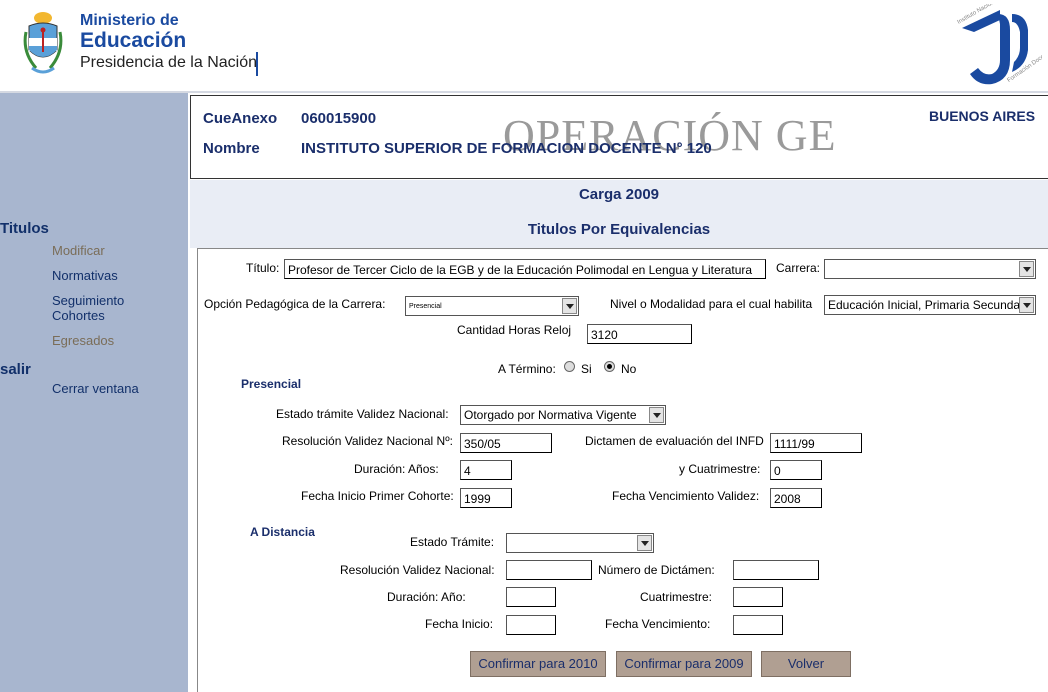 This screenshot has height=692, width=1048. I want to click on opcion-pedagogica-label: Opción Pedagógica de la Carrera:, so click(295, 304).